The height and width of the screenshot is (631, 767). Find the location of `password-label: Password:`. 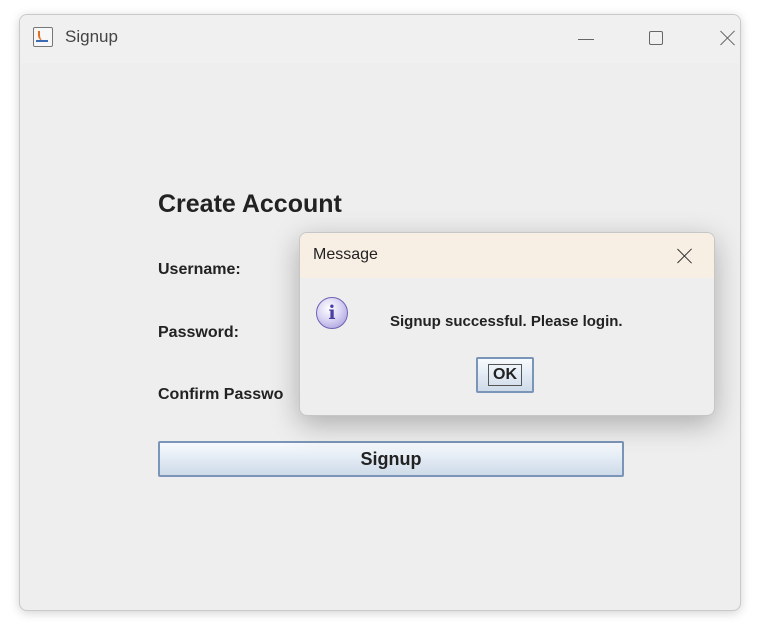

password-label: Password: is located at coordinates (198, 332).